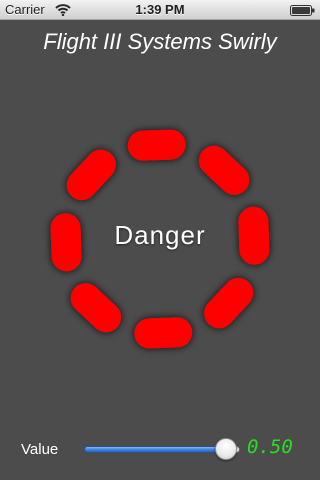  What do you see at coordinates (40, 449) in the screenshot?
I see `value-label: Value` at bounding box center [40, 449].